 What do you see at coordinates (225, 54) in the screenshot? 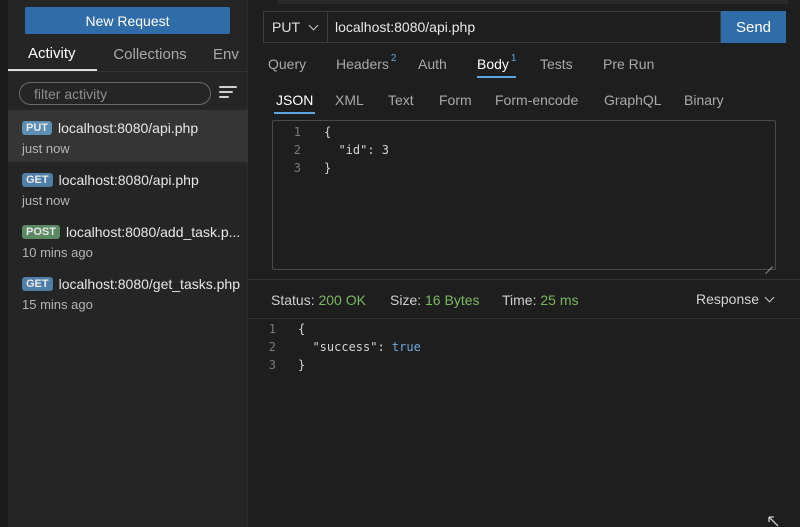
I see `tab-env: Env` at bounding box center [225, 54].